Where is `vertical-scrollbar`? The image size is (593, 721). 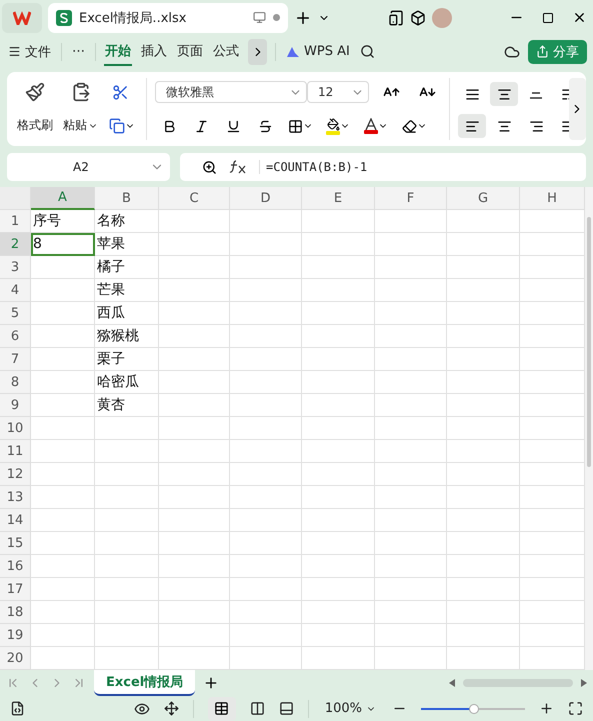 vertical-scrollbar is located at coordinates (589, 428).